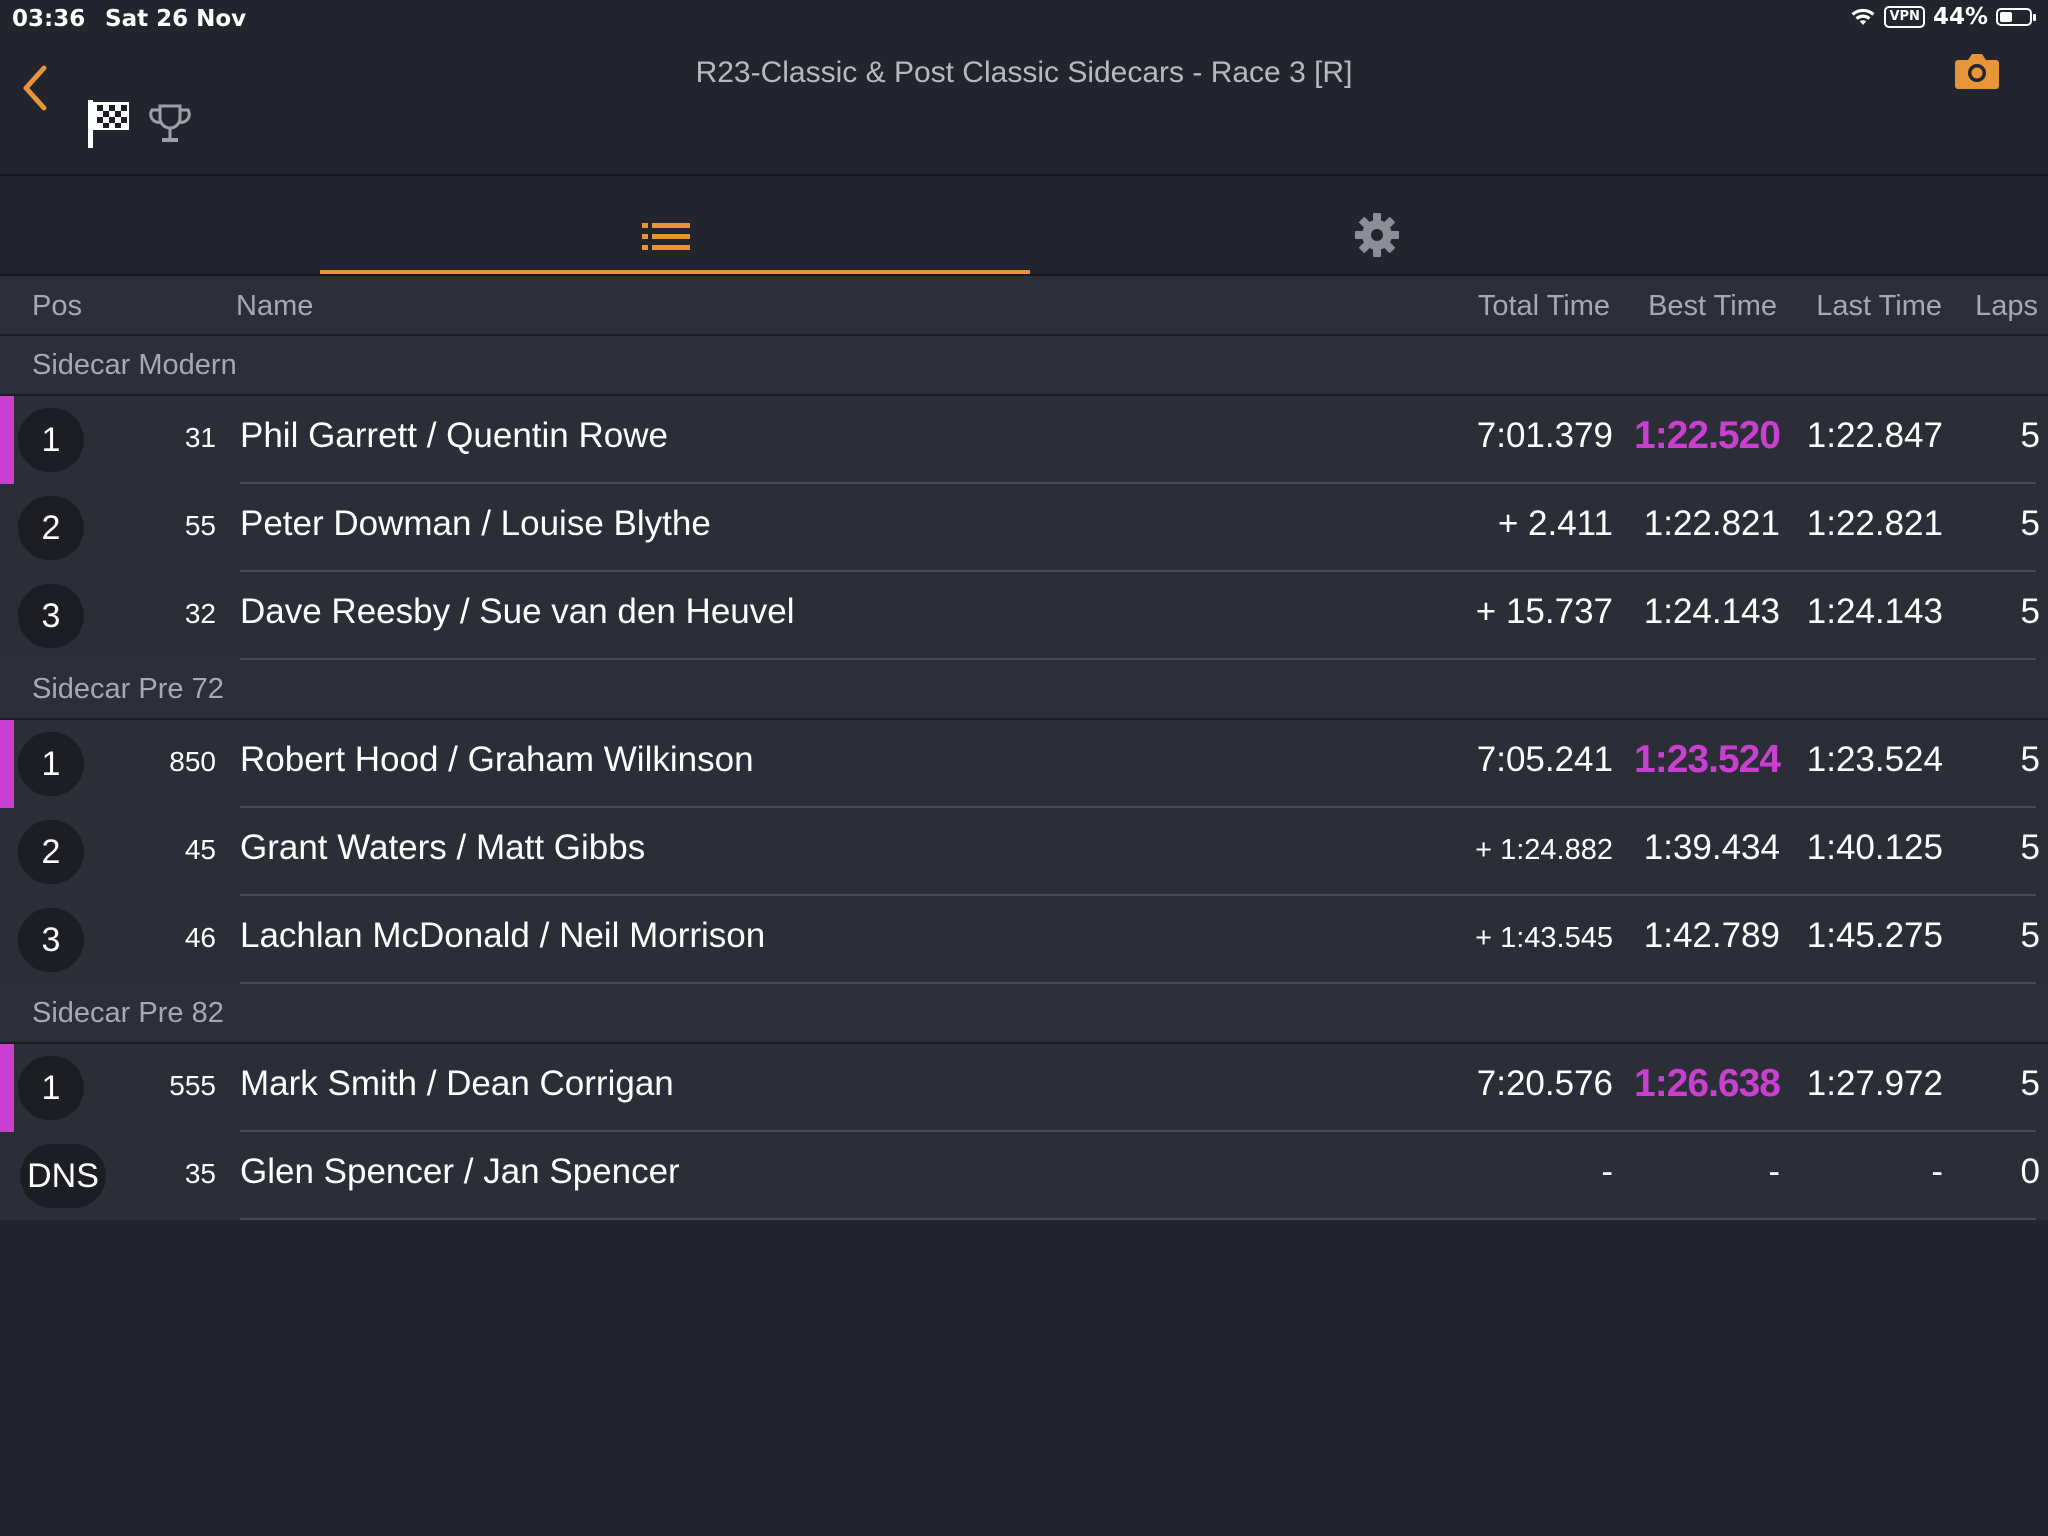 This screenshot has height=1536, width=2048. Describe the element at coordinates (1544, 759) in the screenshot. I see `total-time: 7:05.241` at that location.